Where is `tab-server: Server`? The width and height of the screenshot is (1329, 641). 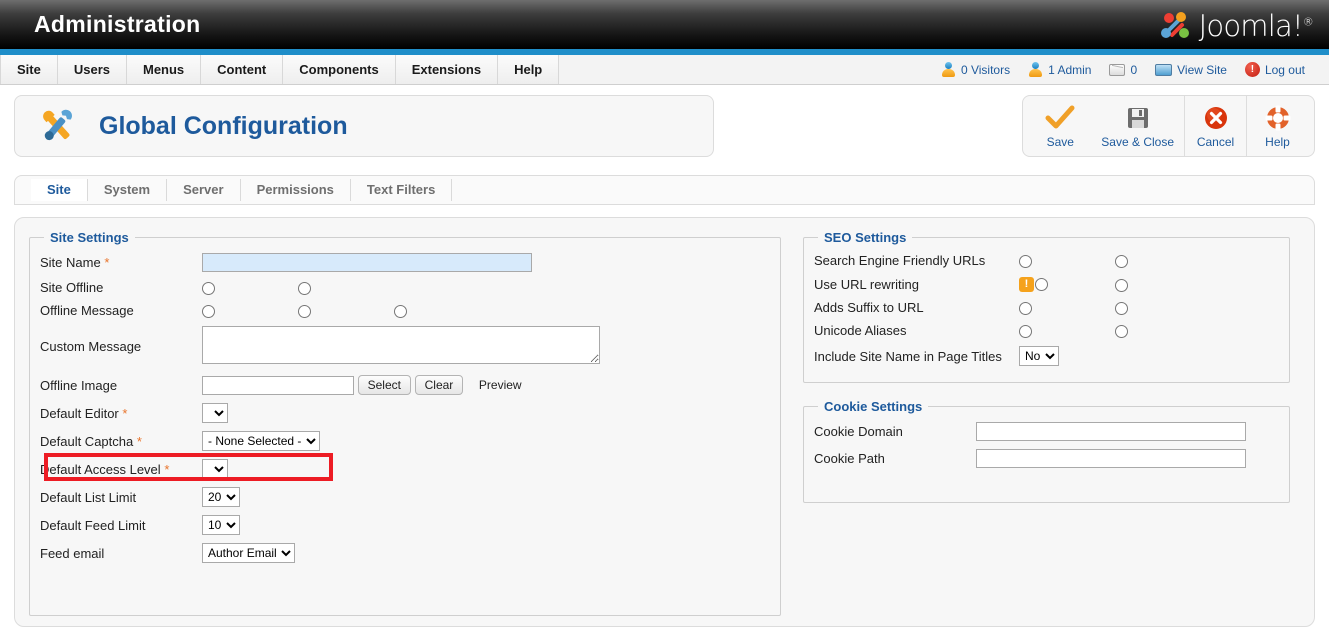
tab-server: Server is located at coordinates (204, 190).